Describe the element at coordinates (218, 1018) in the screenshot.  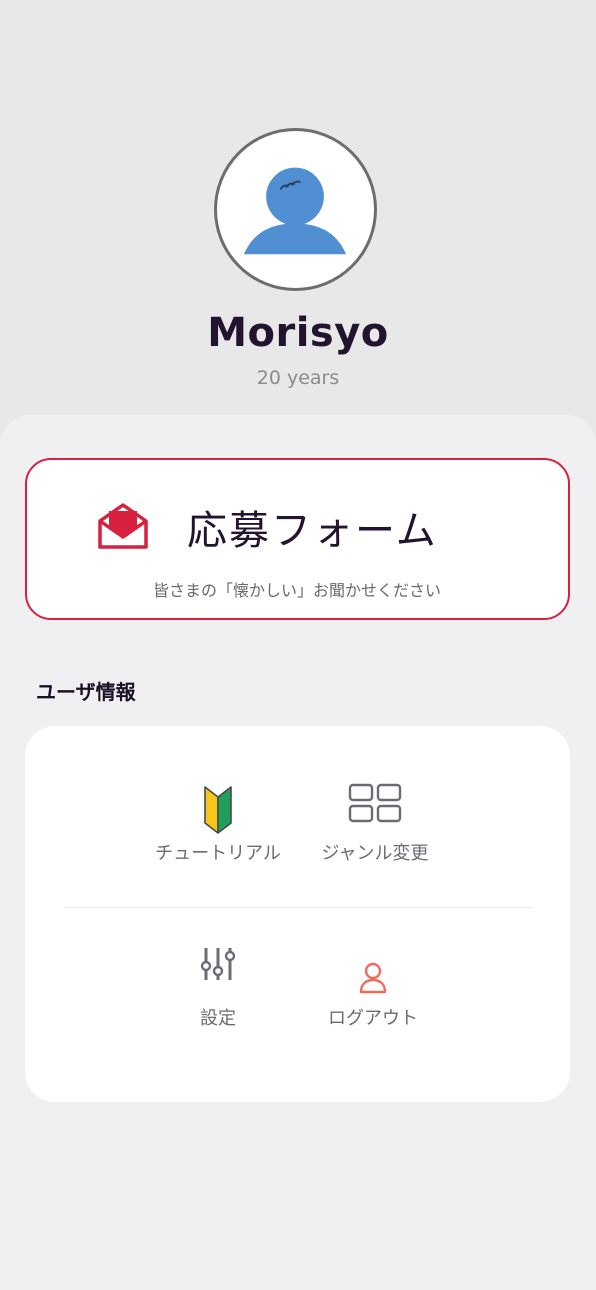
I see `menu-item-label: 設定` at that location.